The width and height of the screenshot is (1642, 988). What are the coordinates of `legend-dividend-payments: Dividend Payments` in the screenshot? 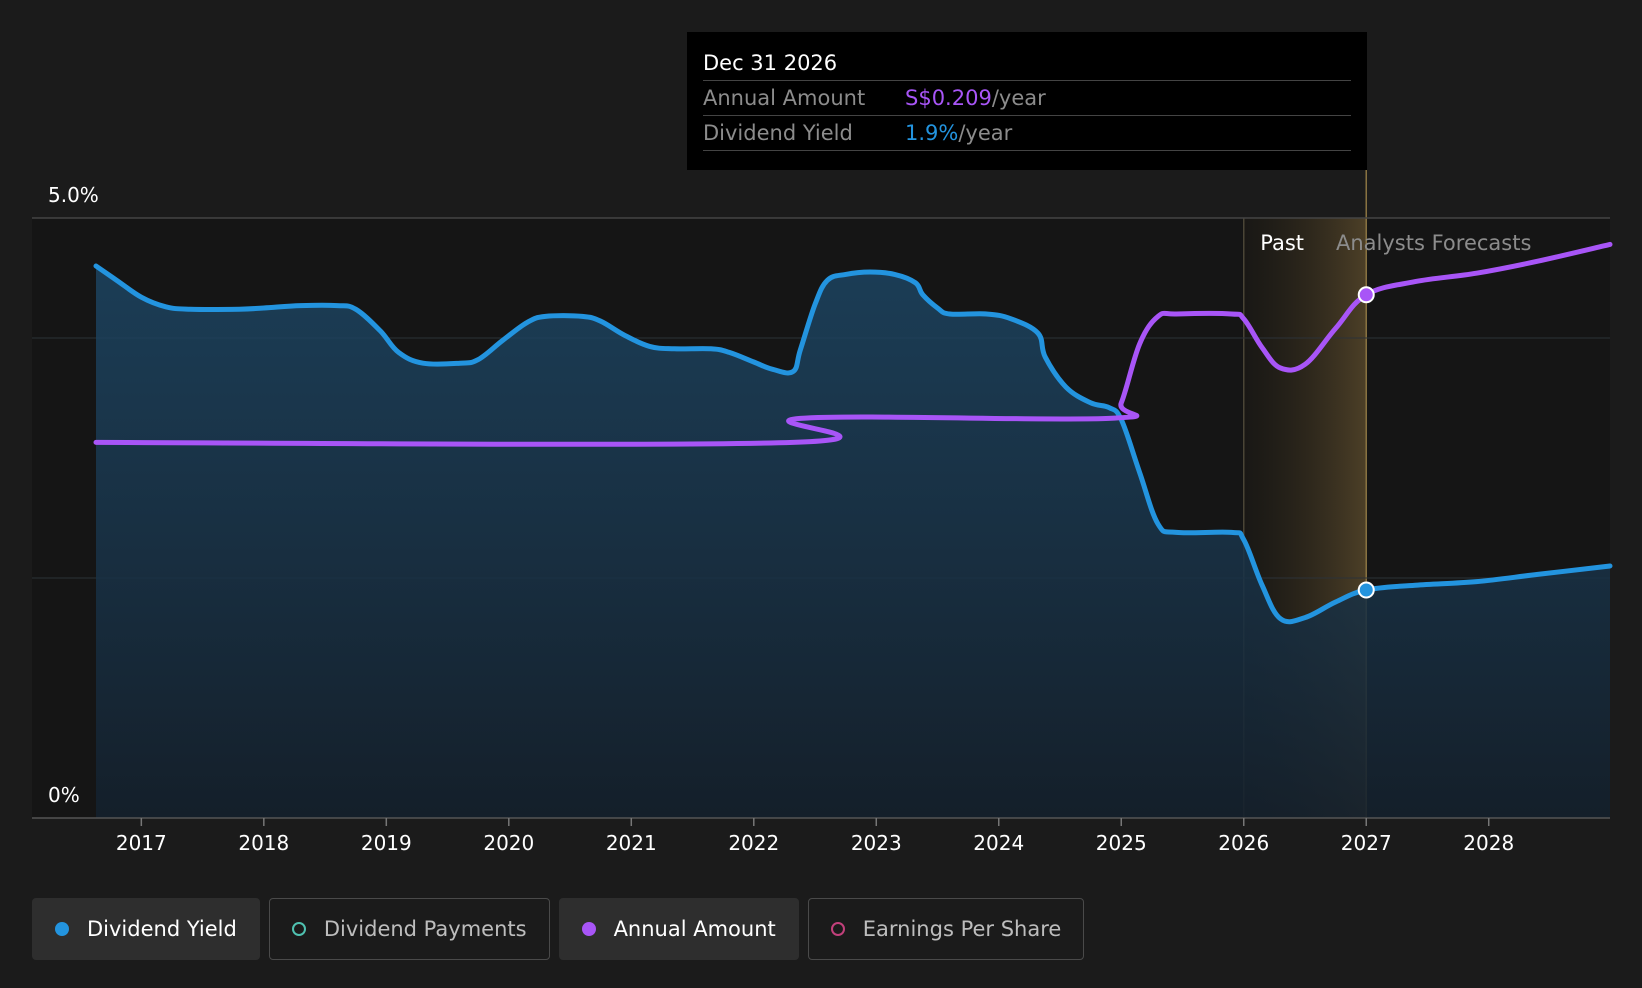 It's located at (409, 929).